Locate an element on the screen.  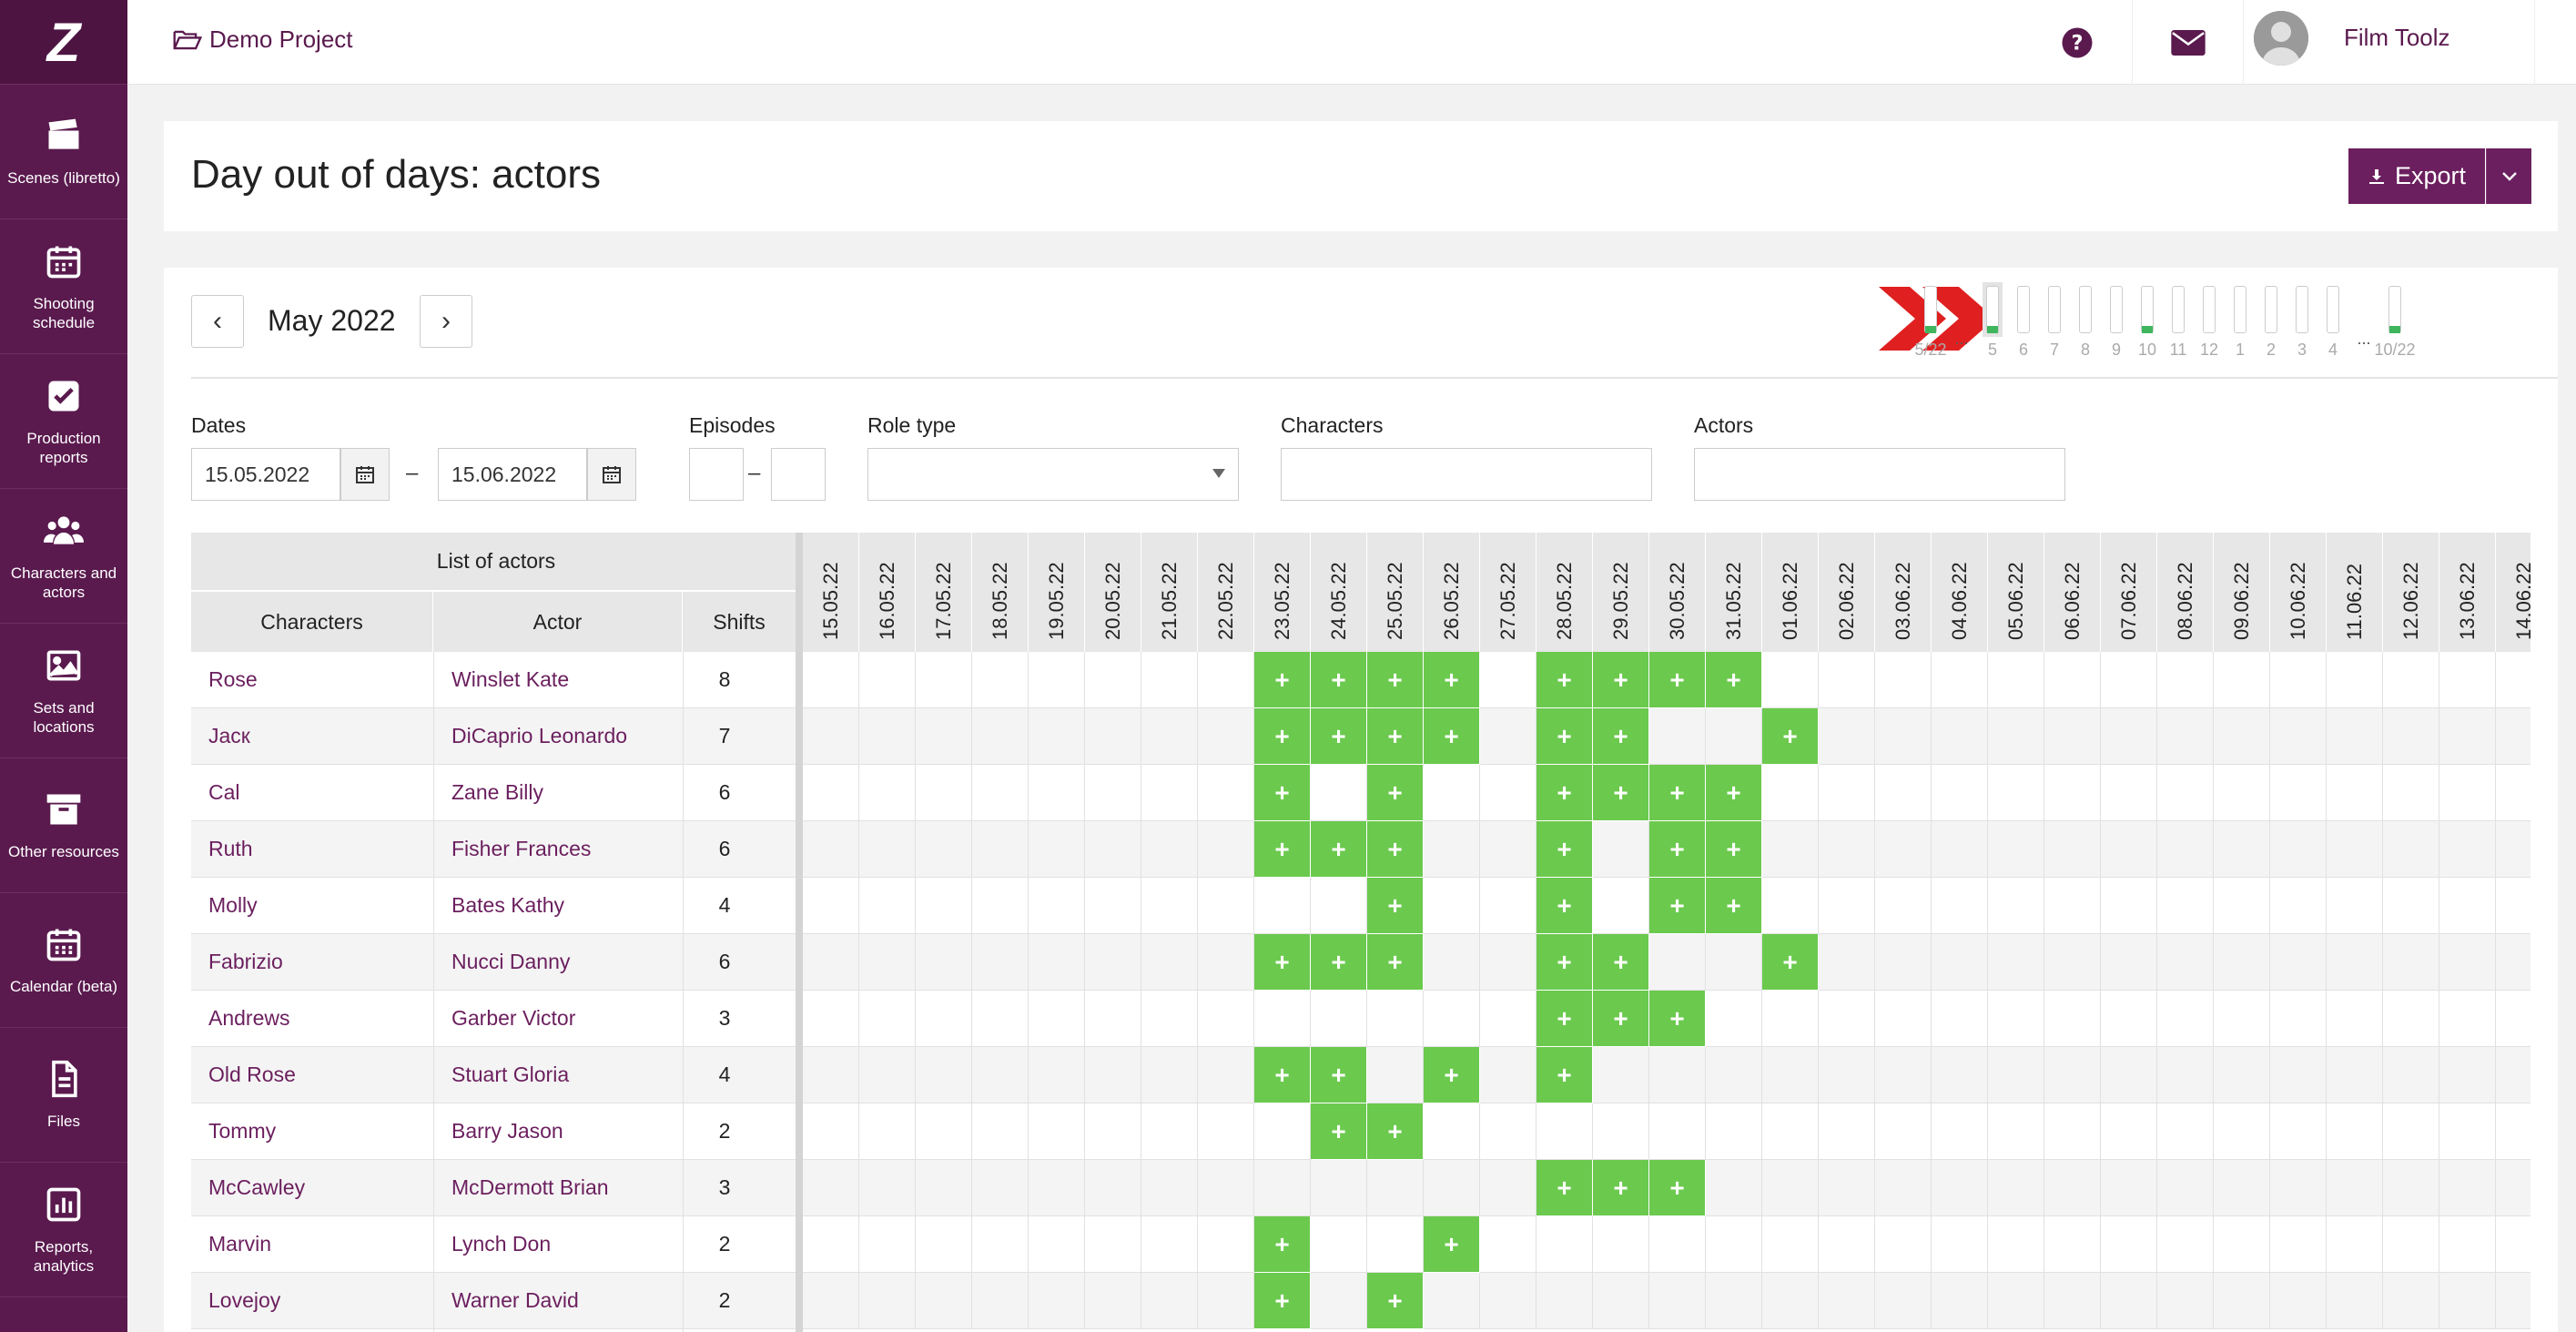
actor-link: Winslet Kate is located at coordinates (510, 679).